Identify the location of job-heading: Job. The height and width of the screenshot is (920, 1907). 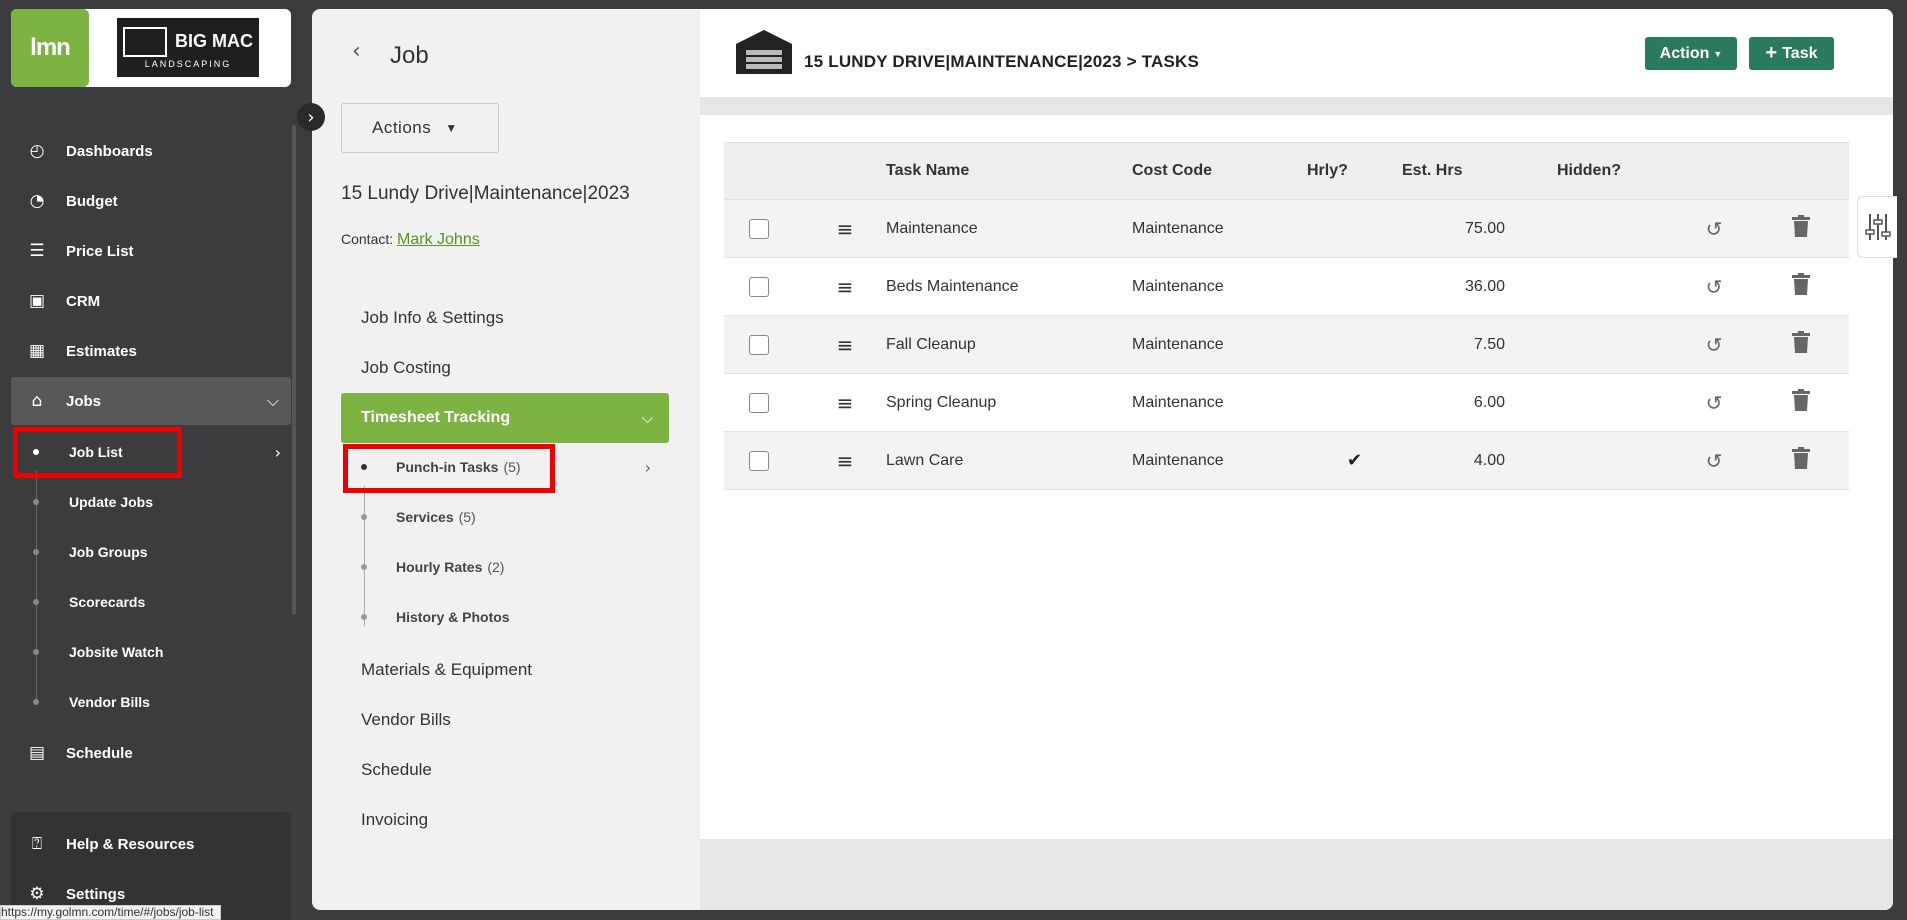
(409, 55).